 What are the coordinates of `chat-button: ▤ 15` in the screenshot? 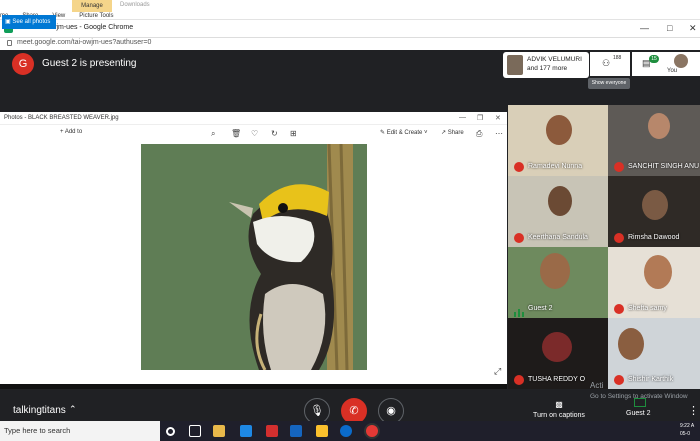 It's located at (649, 64).